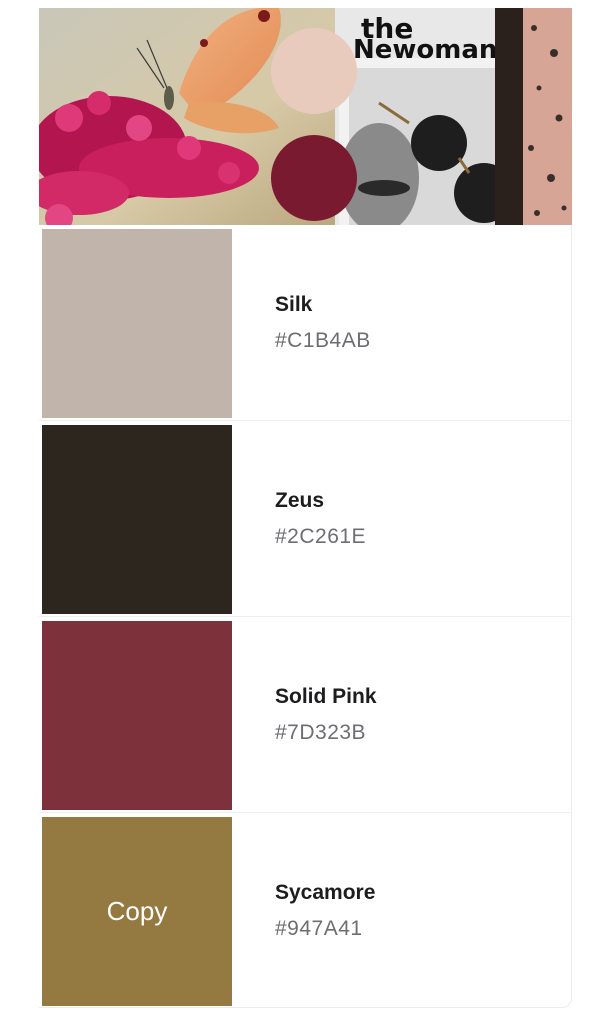  Describe the element at coordinates (294, 304) in the screenshot. I see `color-name: Silk` at that location.